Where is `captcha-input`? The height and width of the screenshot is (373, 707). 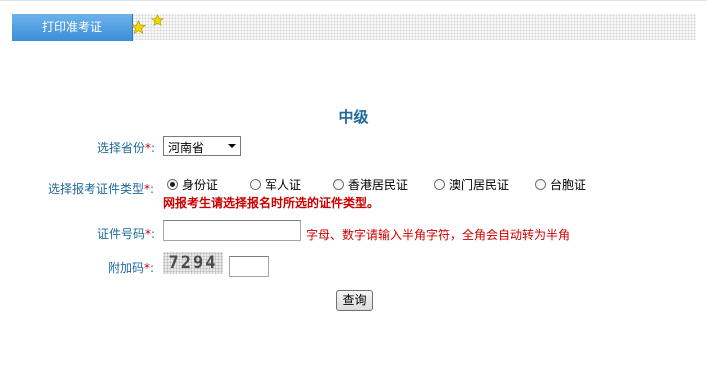 captcha-input is located at coordinates (249, 266).